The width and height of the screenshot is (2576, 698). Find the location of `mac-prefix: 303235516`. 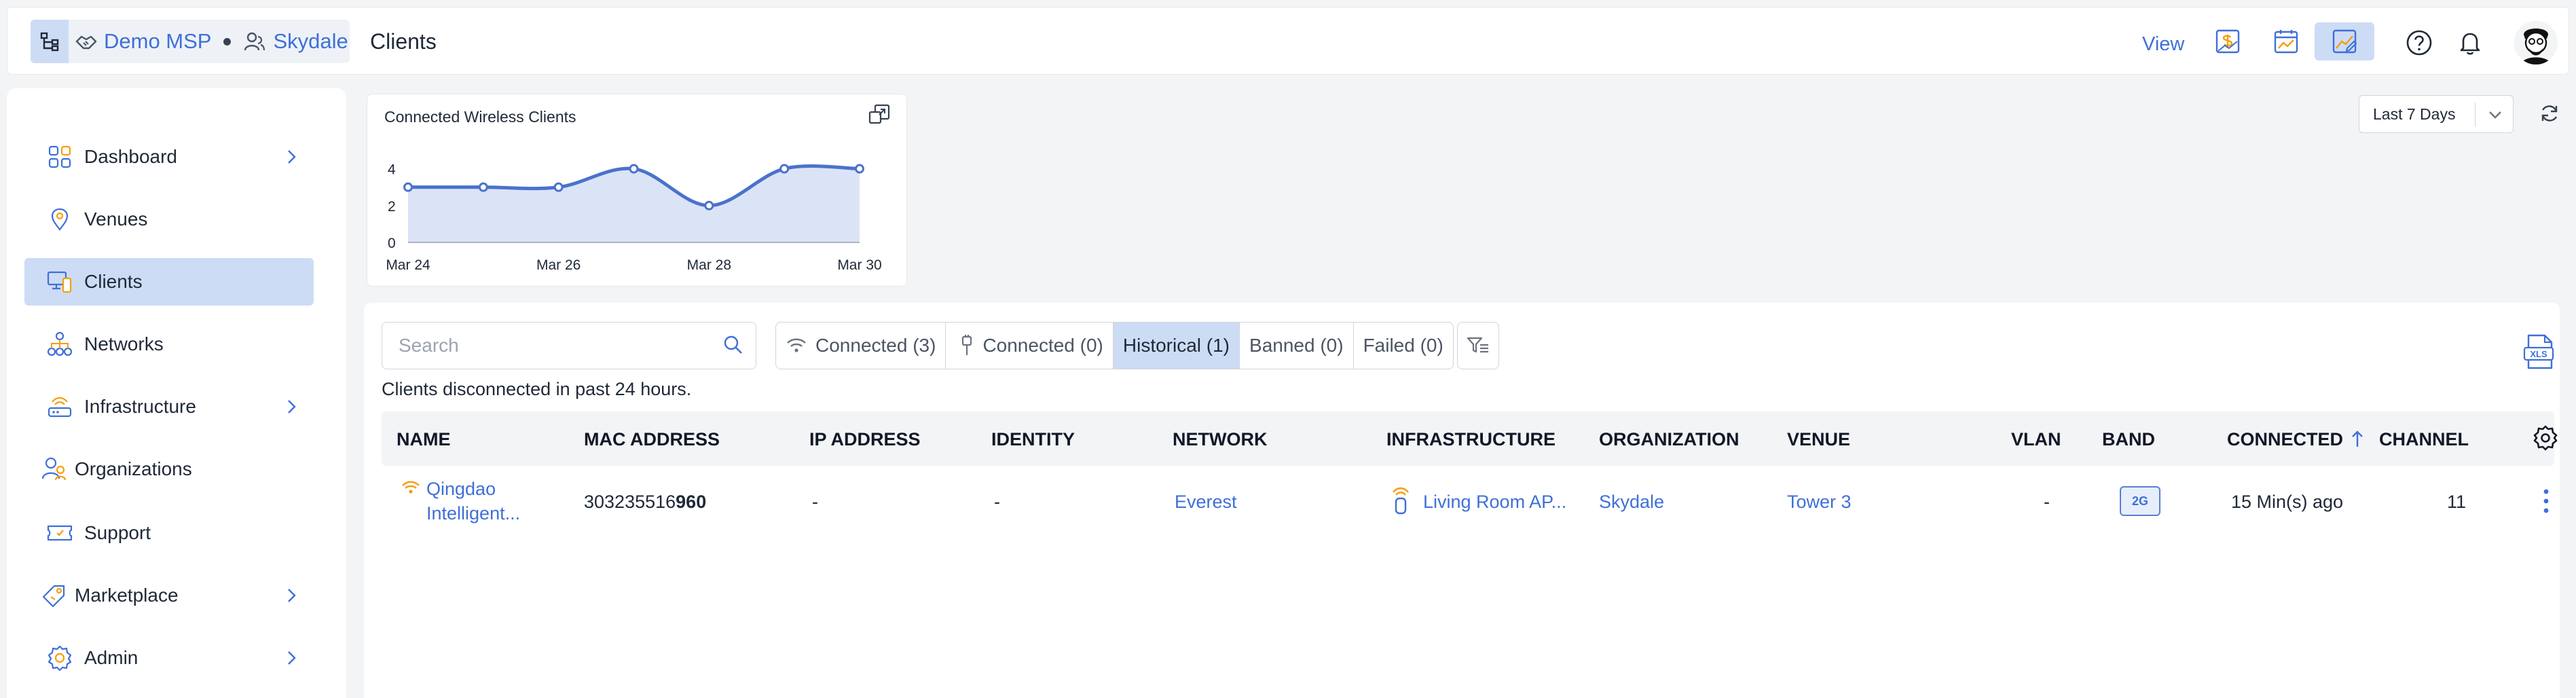

mac-prefix: 303235516 is located at coordinates (630, 502).